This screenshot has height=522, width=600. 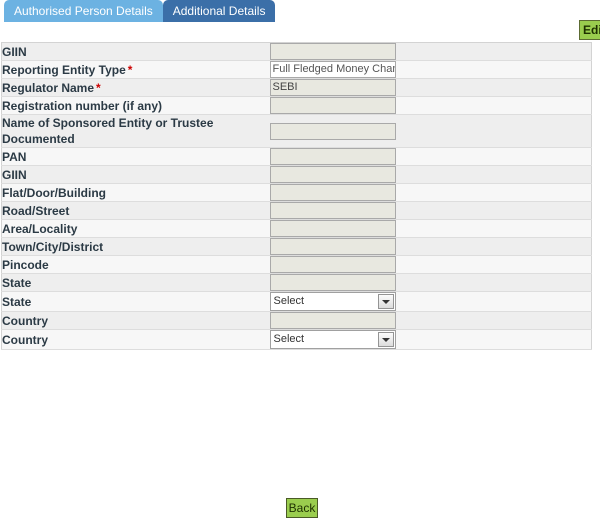 What do you see at coordinates (332, 87) in the screenshot?
I see `text-input: SEBI` at bounding box center [332, 87].